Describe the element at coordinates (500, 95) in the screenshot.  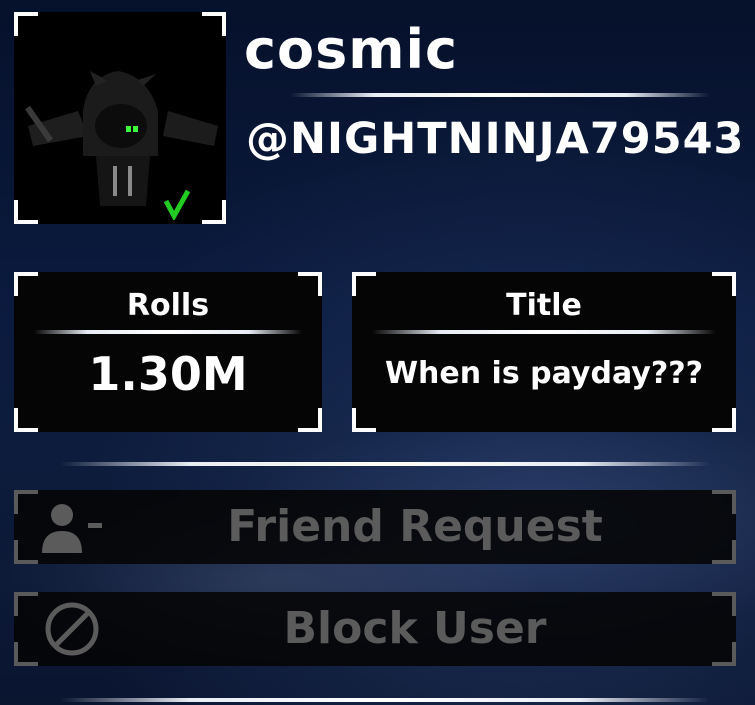
I see `name-divider` at that location.